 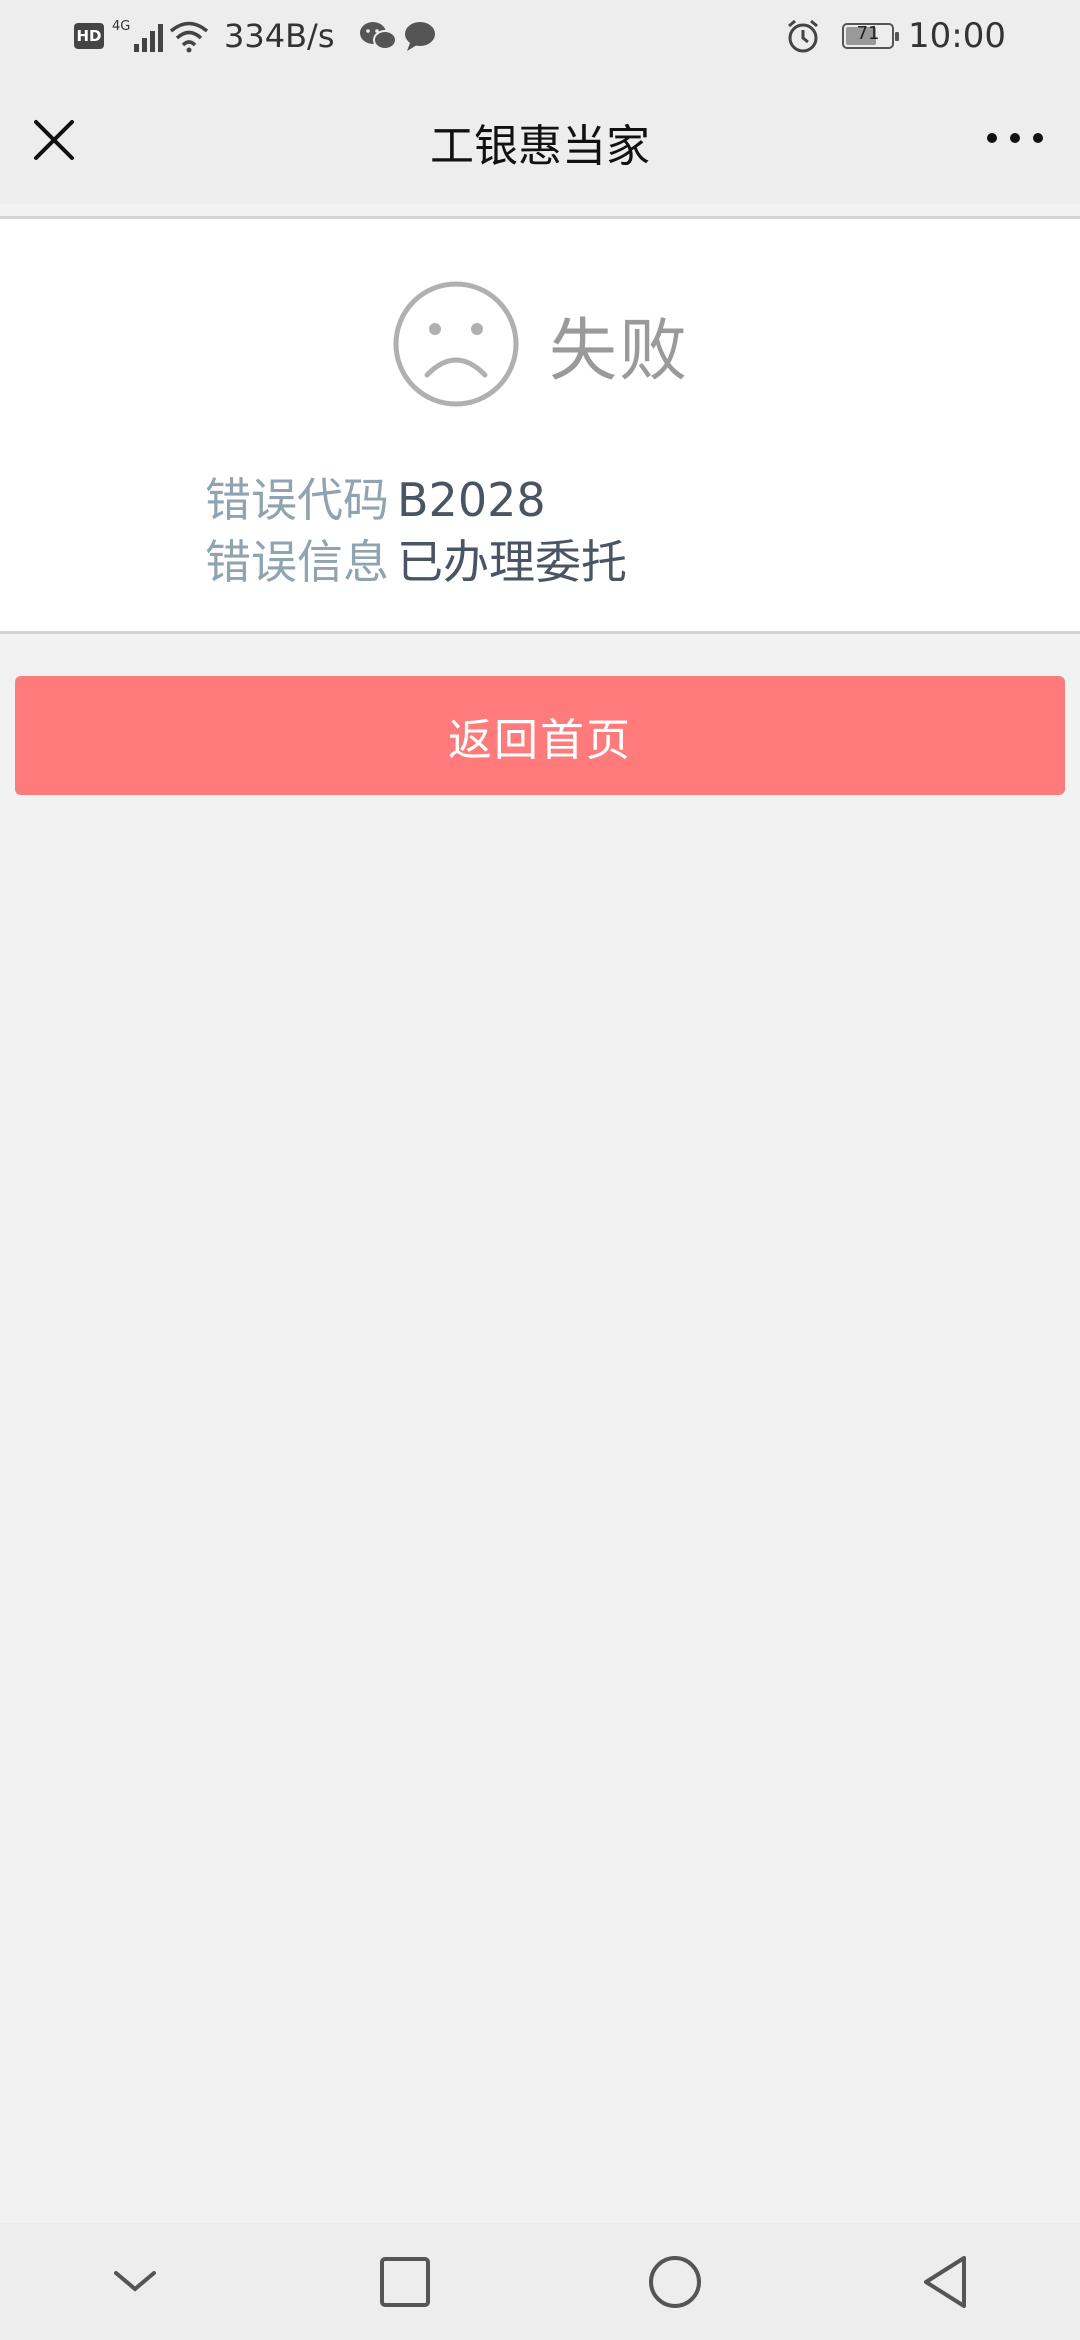 I want to click on wechat-icon, so click(x=379, y=36).